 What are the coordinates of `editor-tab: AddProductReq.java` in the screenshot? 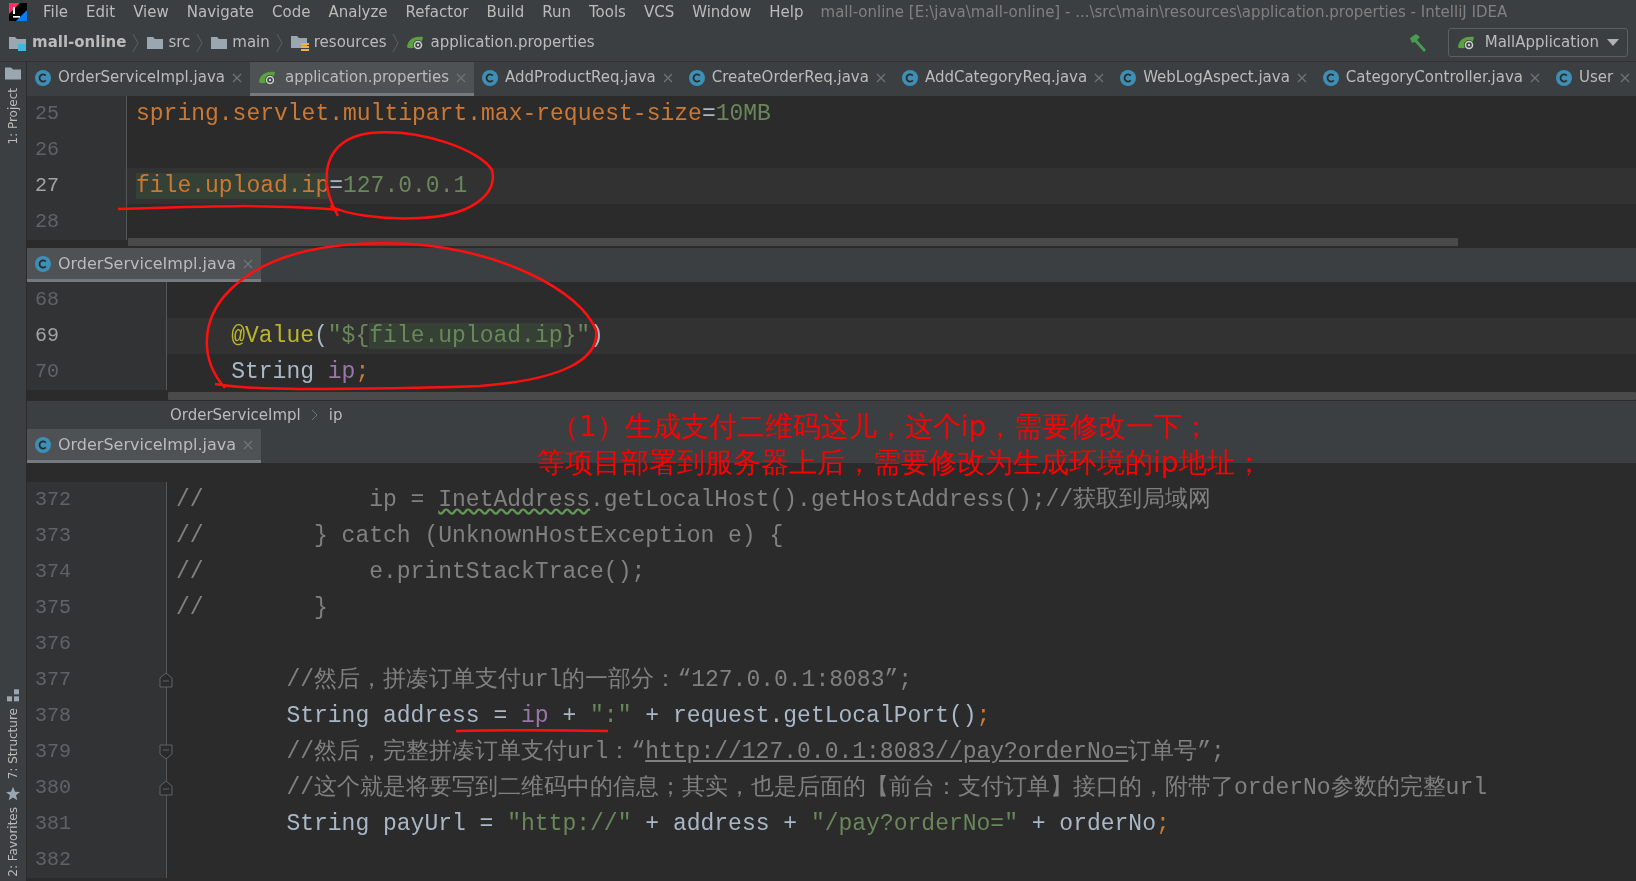 It's located at (577, 79).